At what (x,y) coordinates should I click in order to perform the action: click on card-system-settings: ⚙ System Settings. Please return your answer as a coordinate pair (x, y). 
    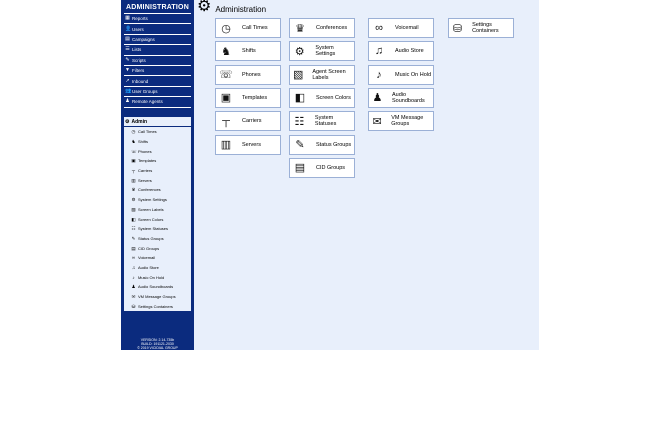
    Looking at the image, I should click on (322, 51).